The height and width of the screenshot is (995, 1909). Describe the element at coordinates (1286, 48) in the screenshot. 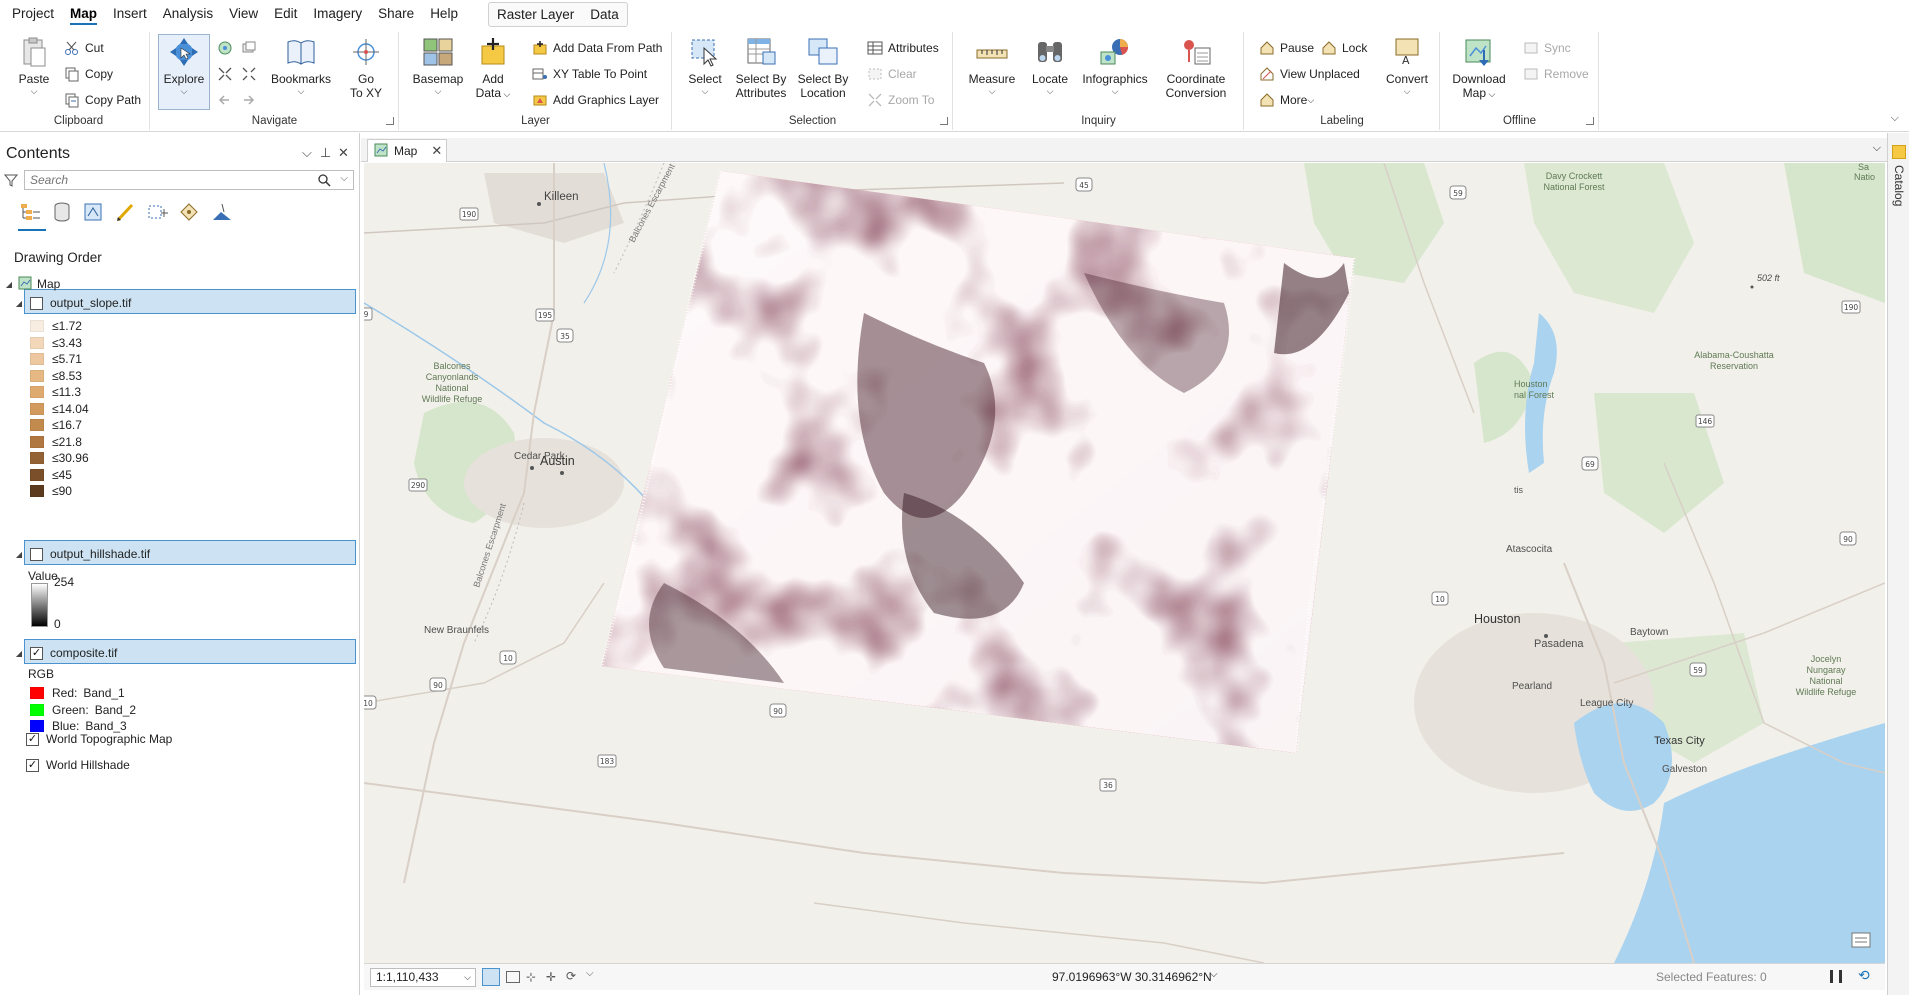

I see `pause-labeling-button: Pause` at that location.